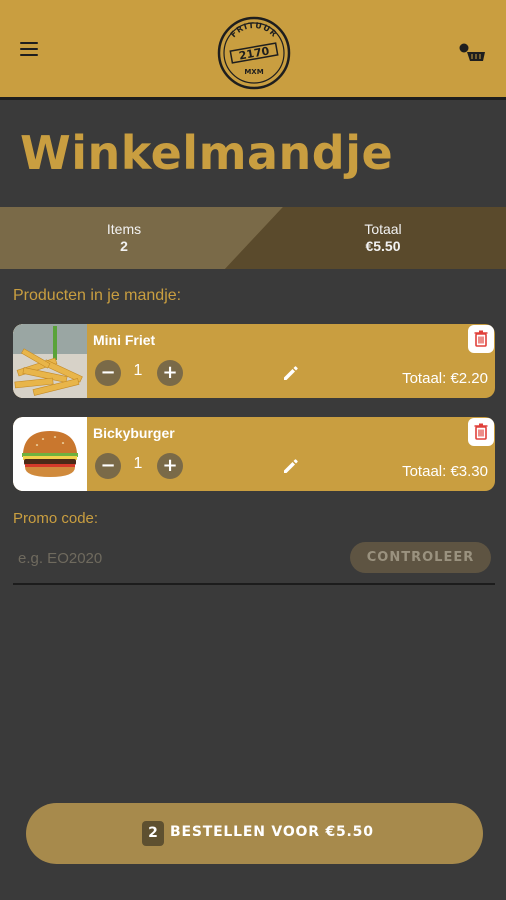 The width and height of the screenshot is (506, 900). I want to click on logo-text-bottom: MXM, so click(253, 72).